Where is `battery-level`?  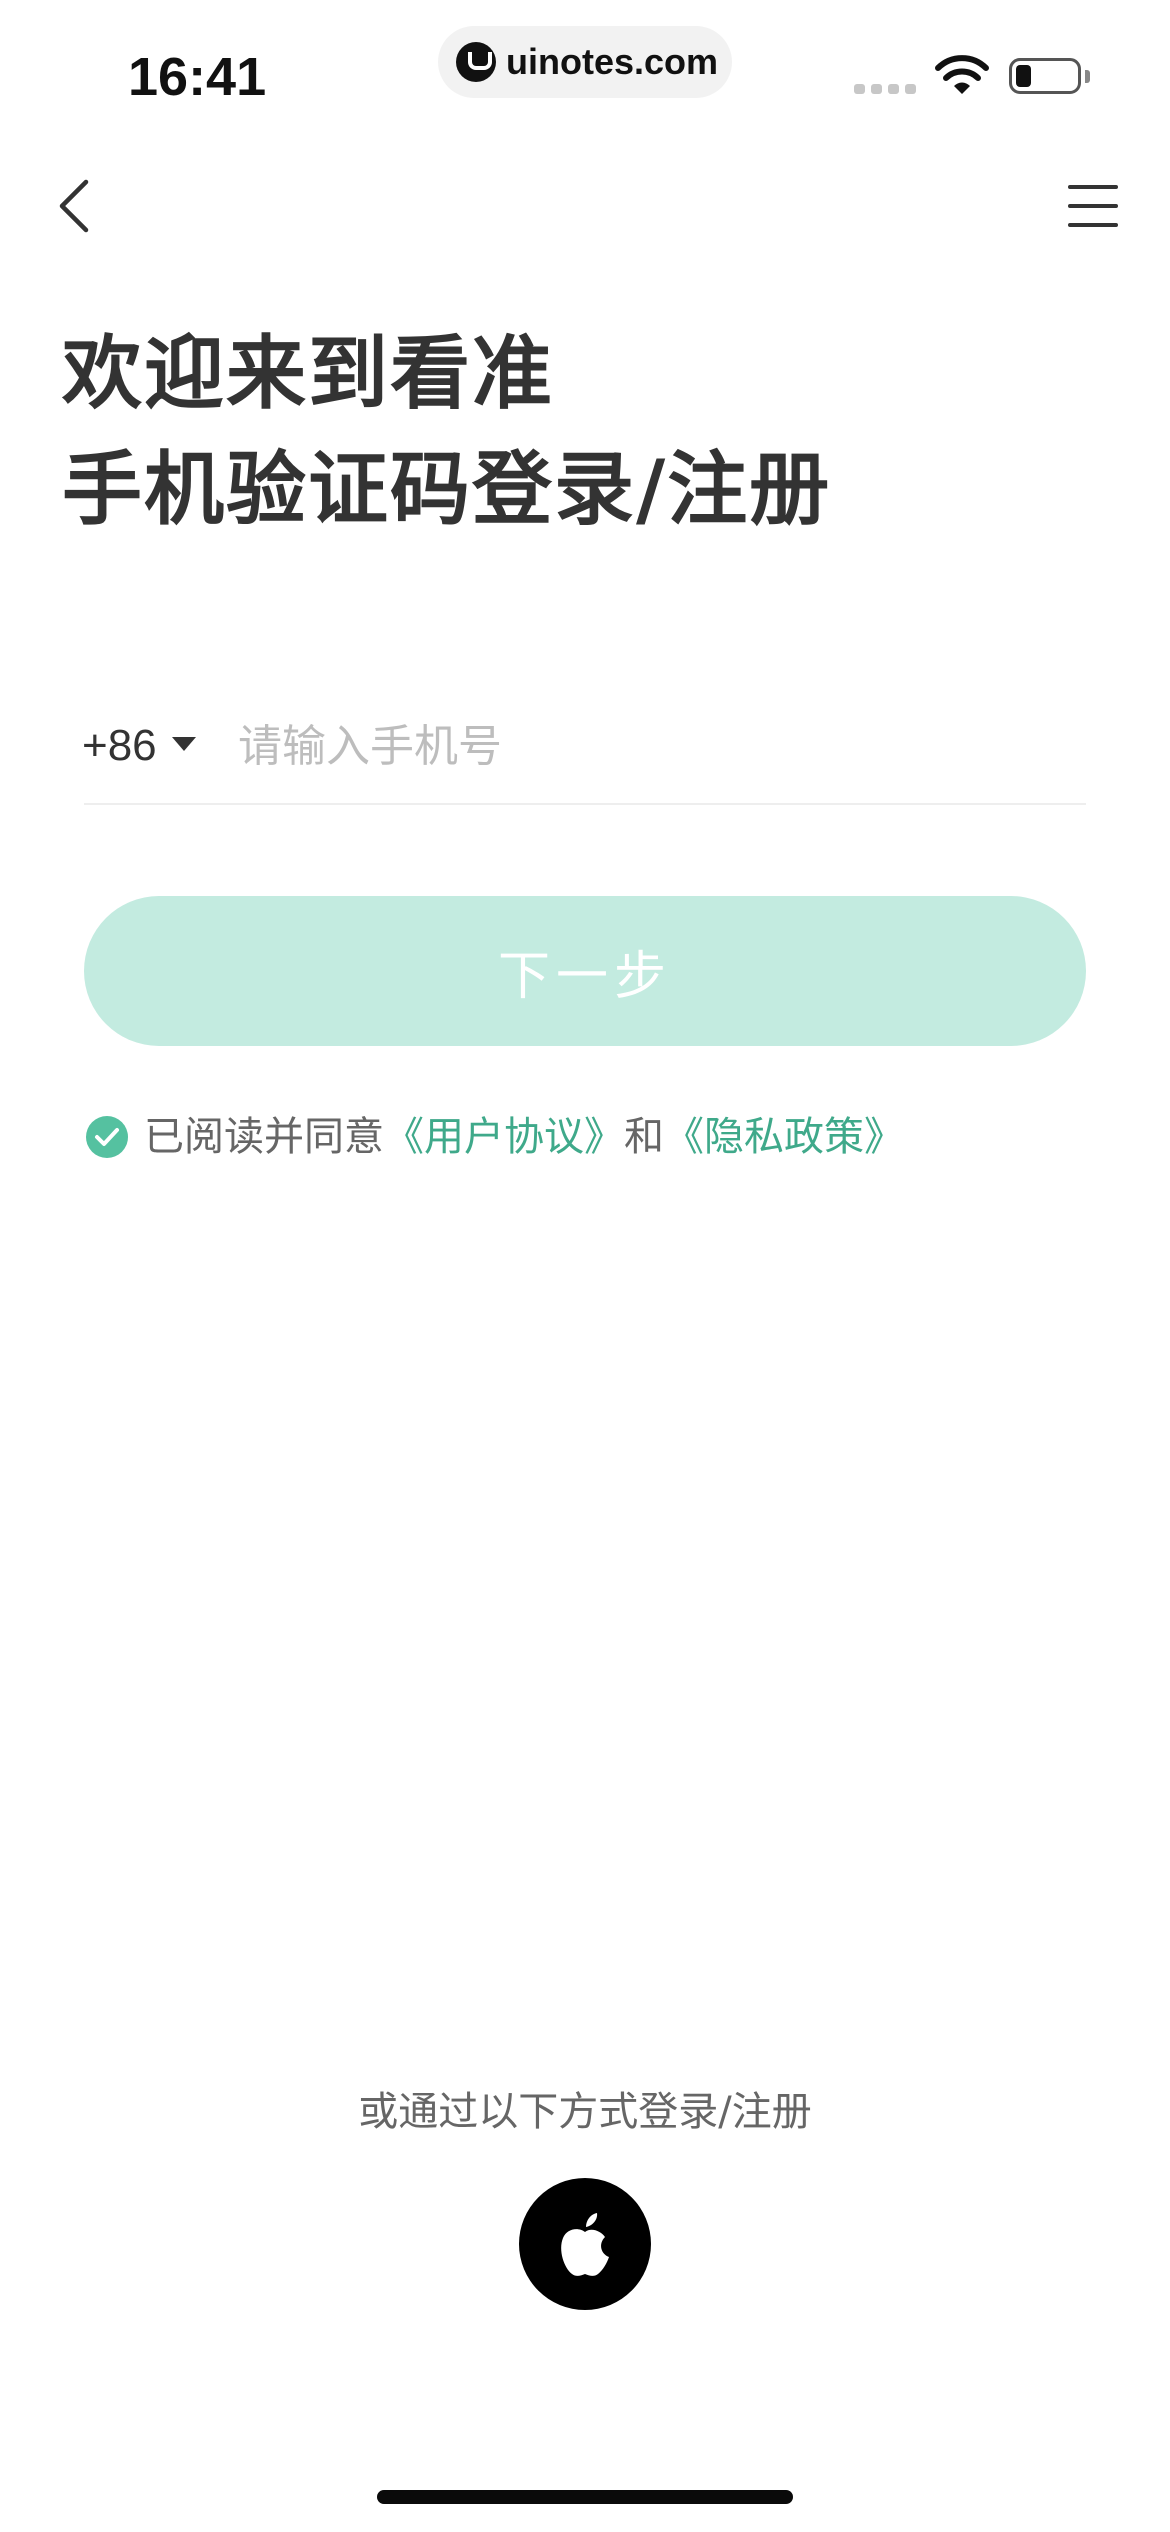
battery-level is located at coordinates (1023, 76).